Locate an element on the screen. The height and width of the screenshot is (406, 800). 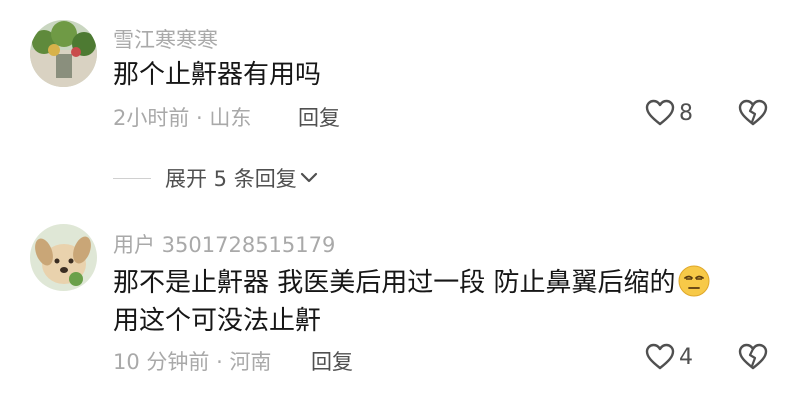
plant-photo-avatar-icon is located at coordinates (63, 53).